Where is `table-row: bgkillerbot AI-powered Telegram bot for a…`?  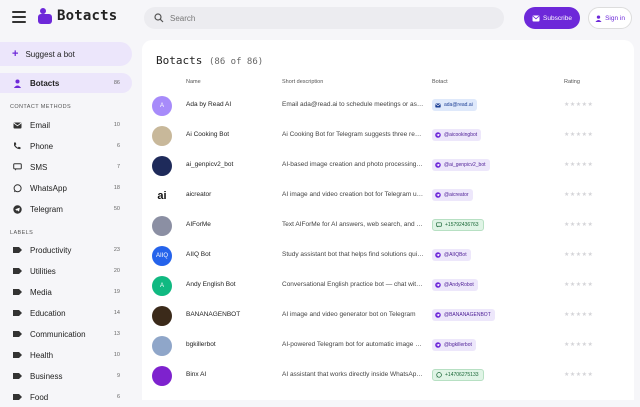
table-row: bgkillerbot AI-powered Telegram bot for a… is located at coordinates (388, 345).